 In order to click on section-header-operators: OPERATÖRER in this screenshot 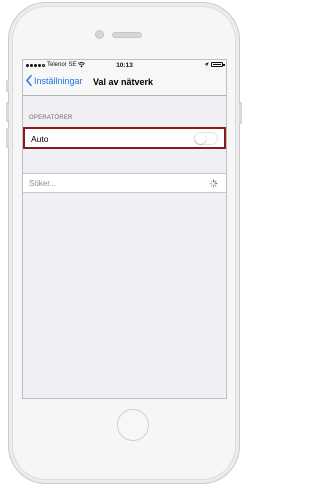, I will do `click(51, 118)`.